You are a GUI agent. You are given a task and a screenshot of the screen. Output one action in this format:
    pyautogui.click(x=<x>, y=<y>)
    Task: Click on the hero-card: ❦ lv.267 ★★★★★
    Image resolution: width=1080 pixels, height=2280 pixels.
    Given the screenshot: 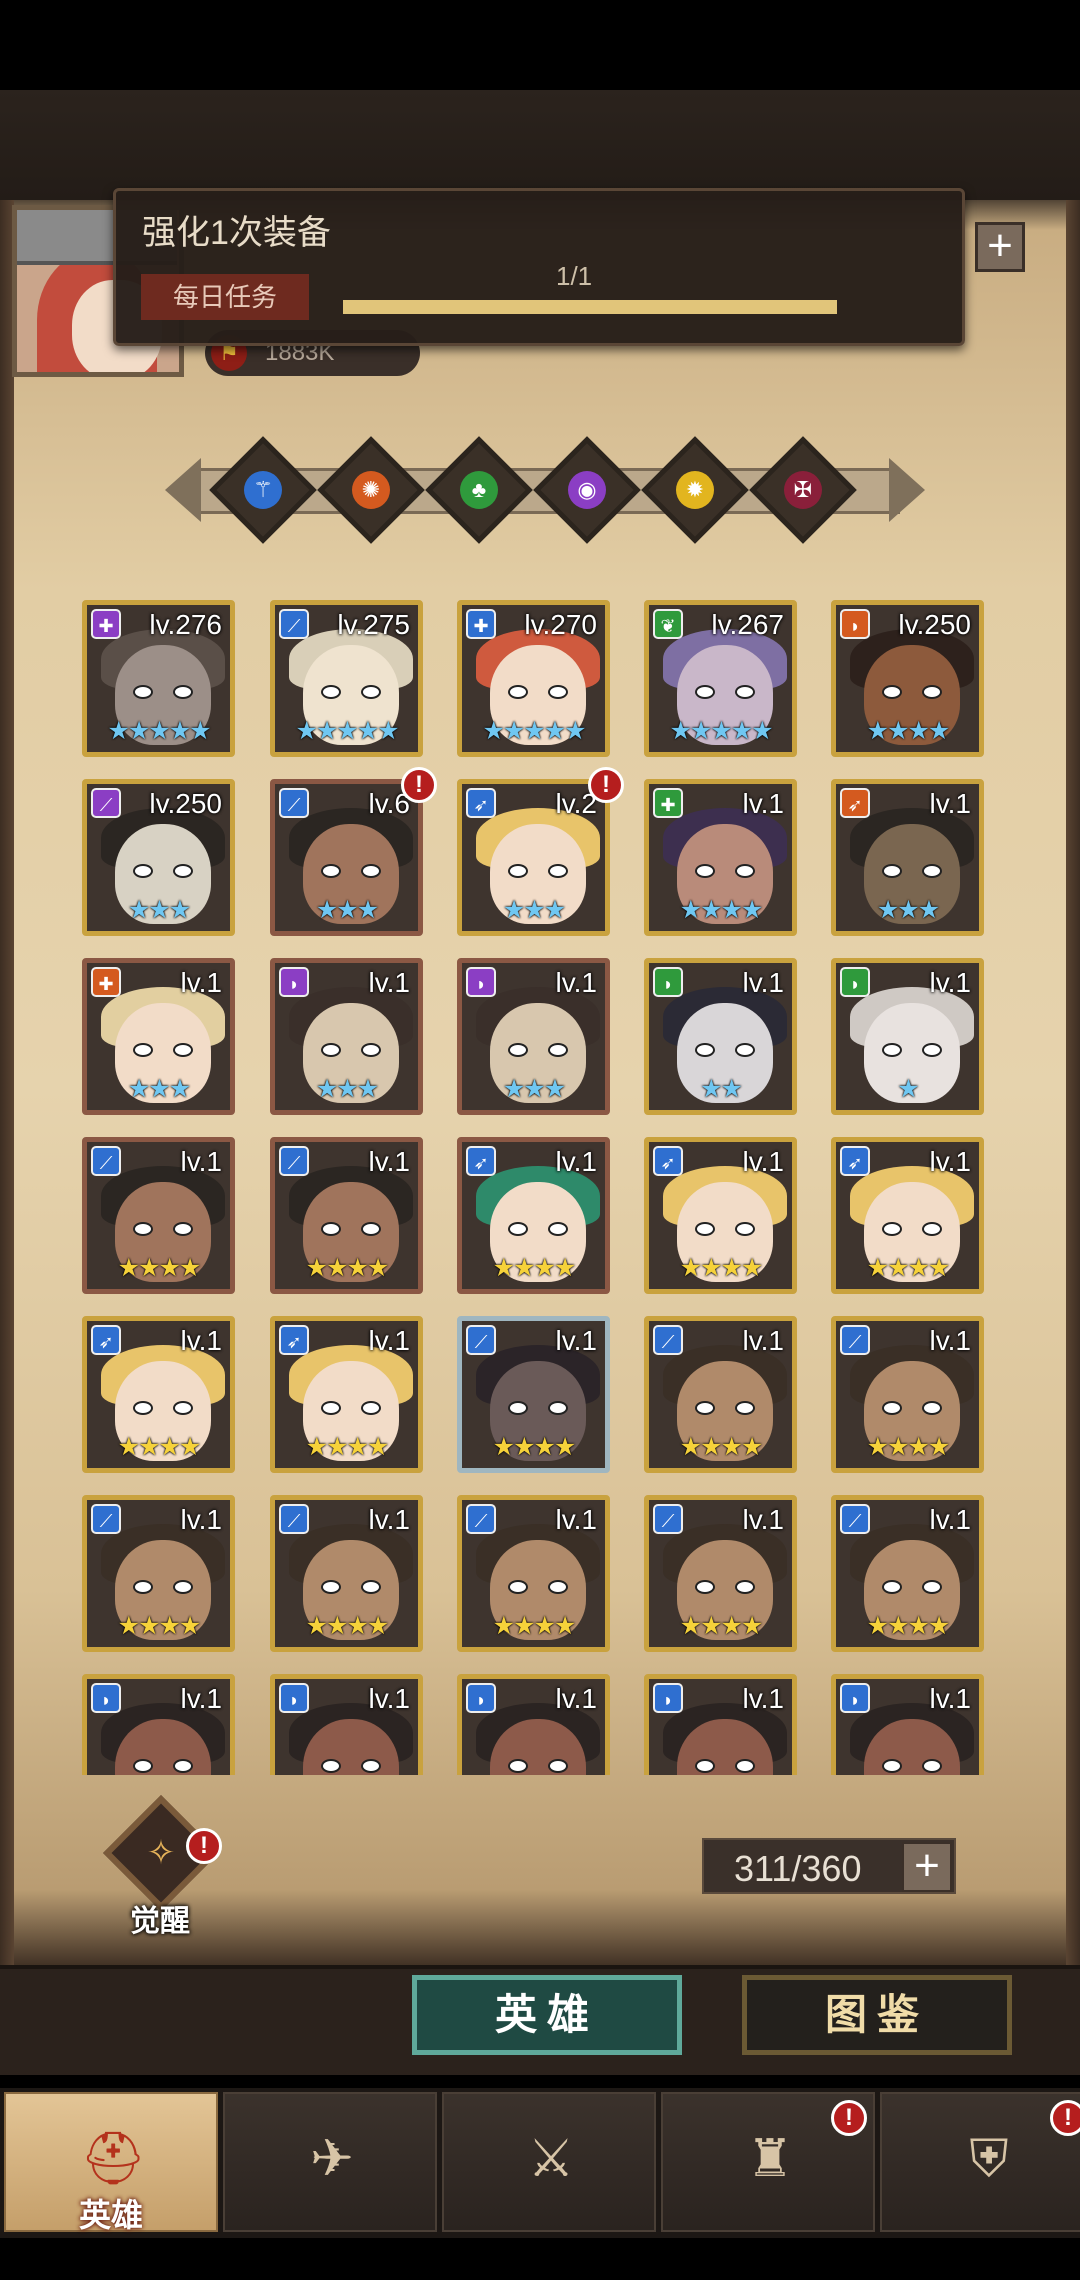 What is the action you would take?
    pyautogui.click(x=720, y=678)
    